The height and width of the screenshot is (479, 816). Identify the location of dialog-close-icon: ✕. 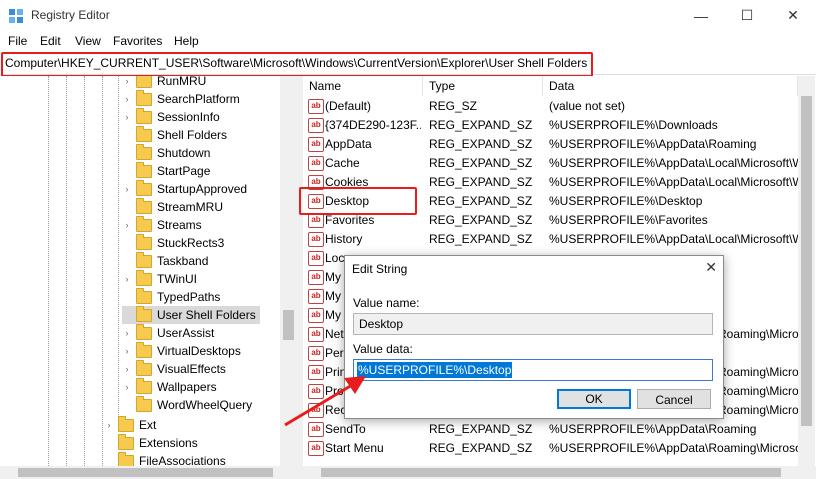
(711, 267).